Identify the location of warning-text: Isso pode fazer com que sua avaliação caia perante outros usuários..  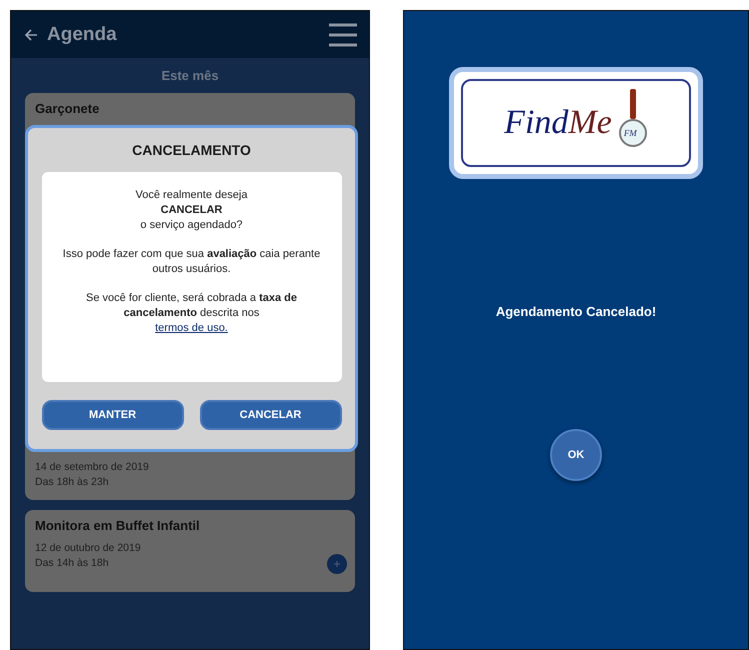
(192, 262).